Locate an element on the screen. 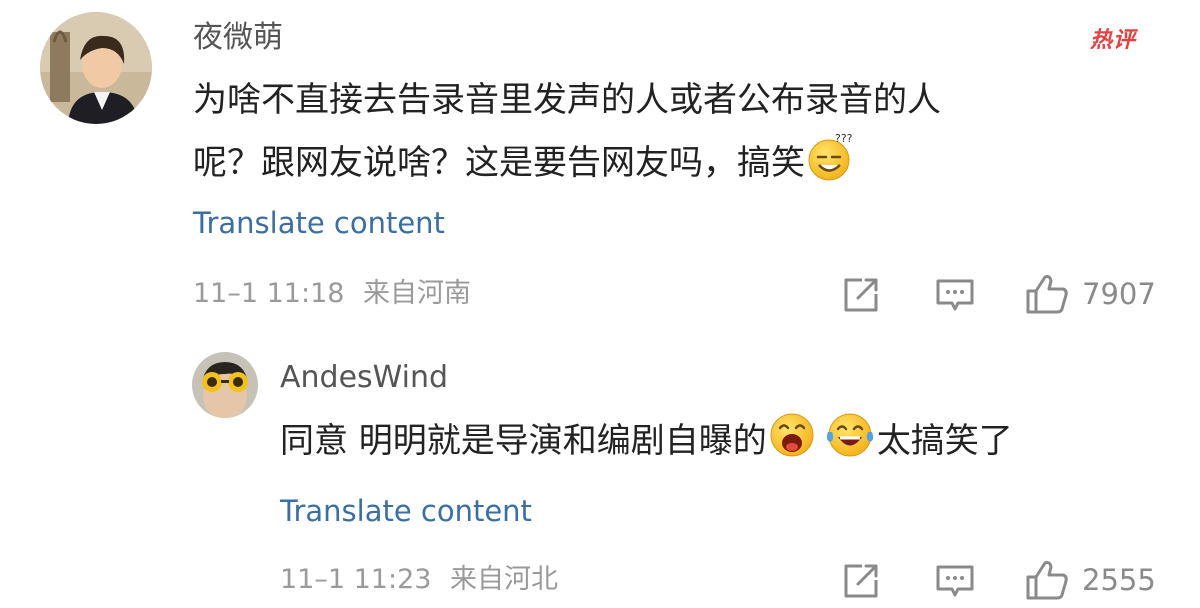 The width and height of the screenshot is (1200, 608). comment-meta: 11–1 11:18 来自河南 is located at coordinates (332, 294).